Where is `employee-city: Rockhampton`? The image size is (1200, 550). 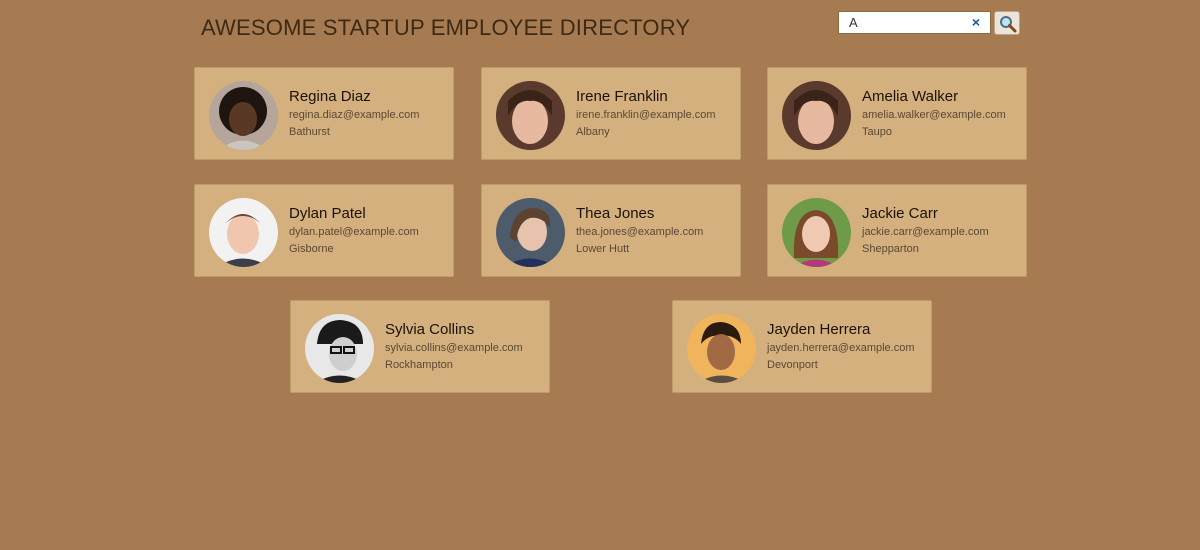
employee-city: Rockhampton is located at coordinates (419, 365).